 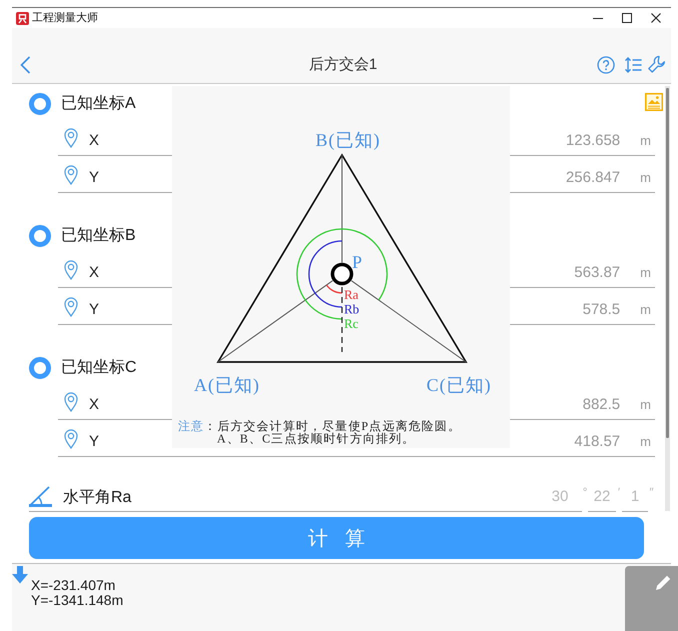 I want to click on vertex-label: C(已知), so click(x=459, y=385).